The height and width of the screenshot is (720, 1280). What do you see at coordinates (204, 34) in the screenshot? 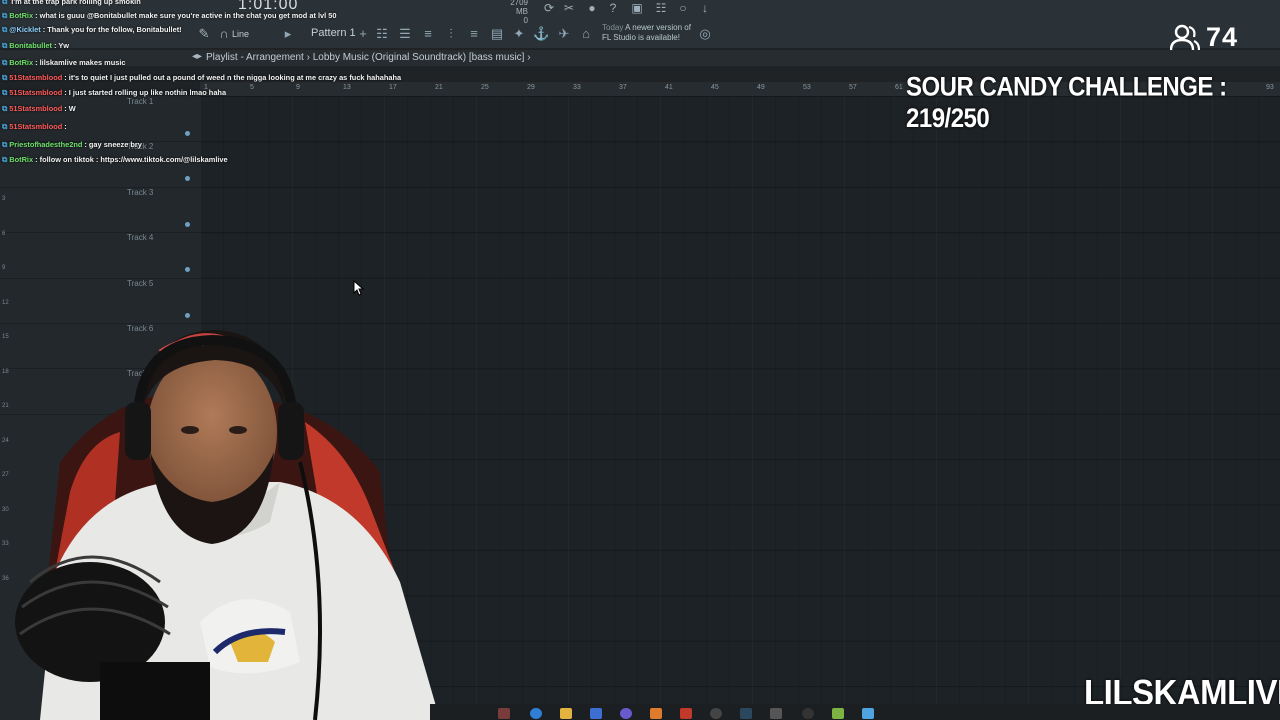
I see `pencil-icon: ✎` at bounding box center [204, 34].